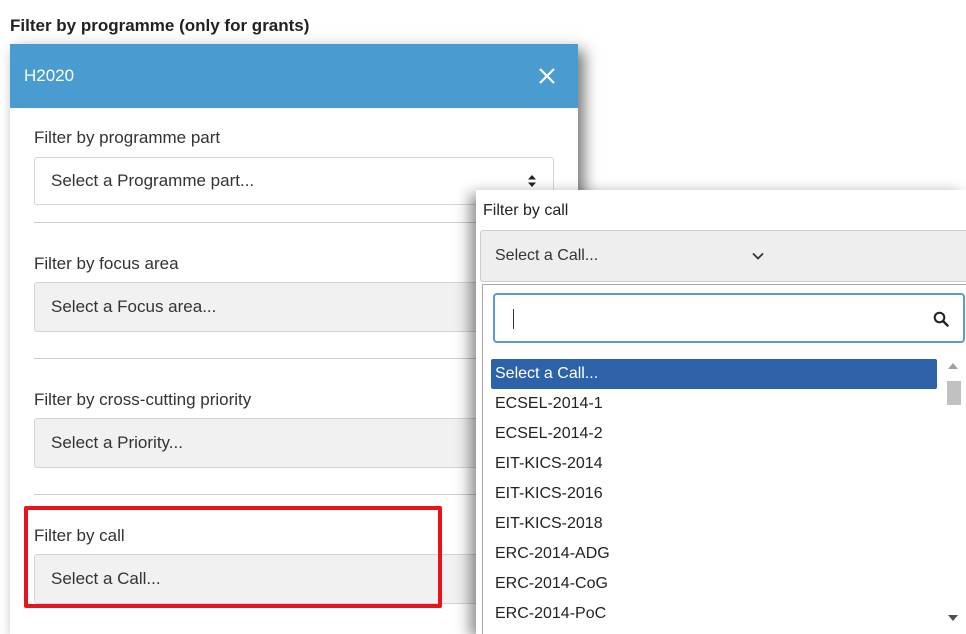 The image size is (966, 634). What do you see at coordinates (49, 75) in the screenshot?
I see `programme-name: H2020` at bounding box center [49, 75].